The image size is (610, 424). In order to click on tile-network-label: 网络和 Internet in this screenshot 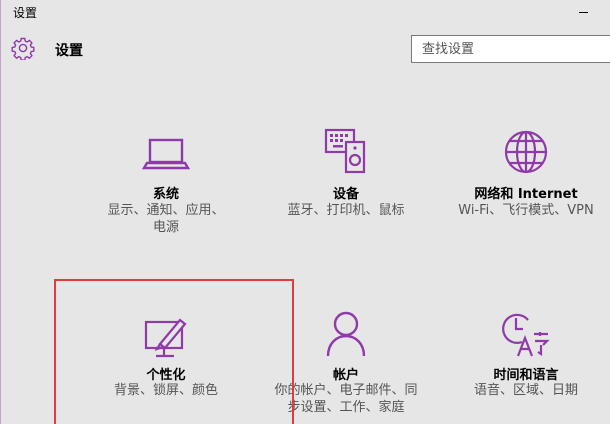, I will do `click(526, 194)`.